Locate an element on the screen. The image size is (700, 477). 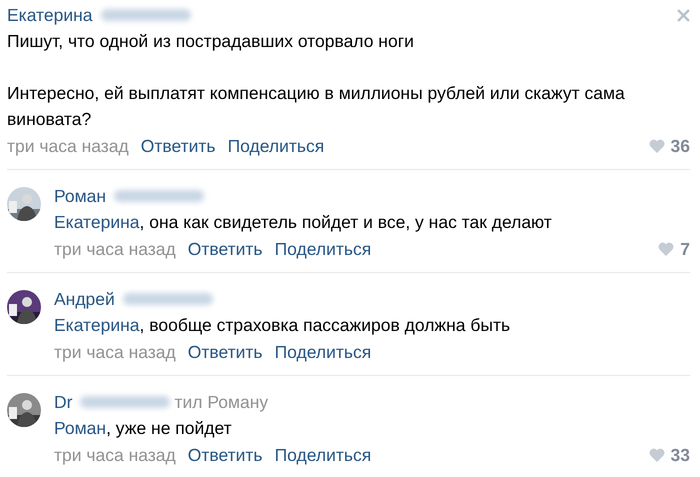
author-name: Dr is located at coordinates (63, 402).